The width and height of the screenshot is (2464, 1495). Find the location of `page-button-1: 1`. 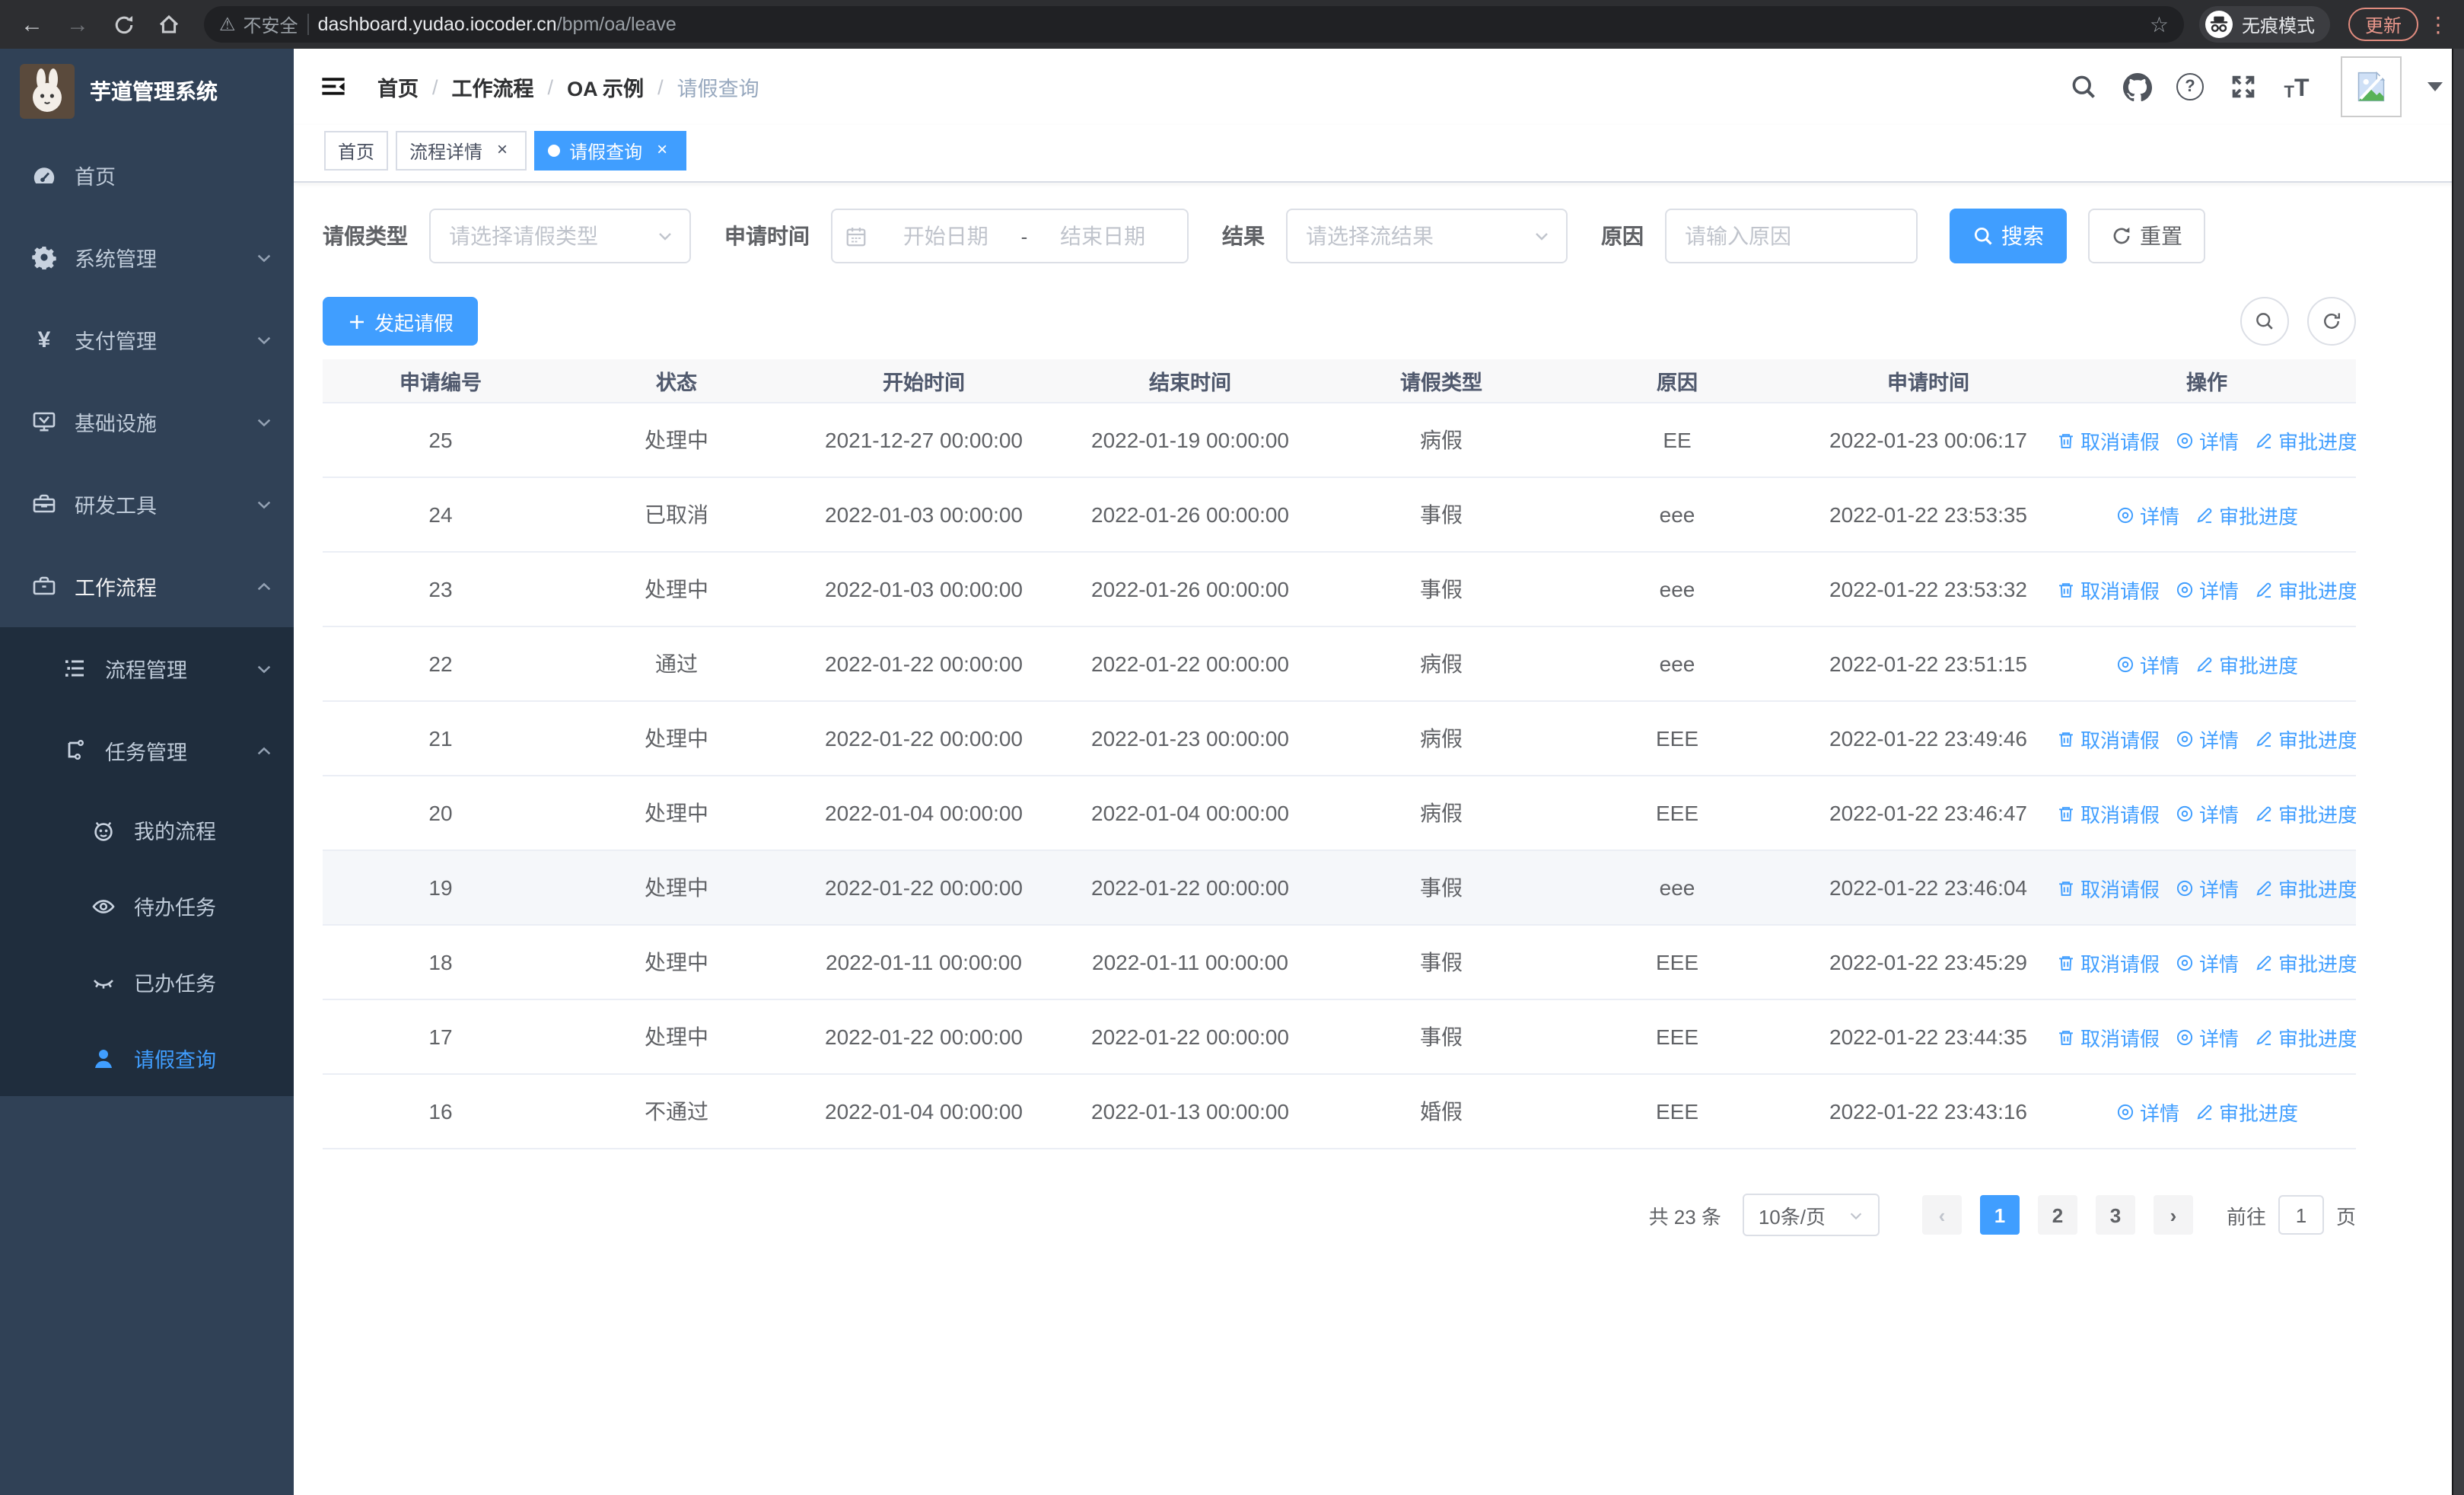

page-button-1: 1 is located at coordinates (1999, 1215).